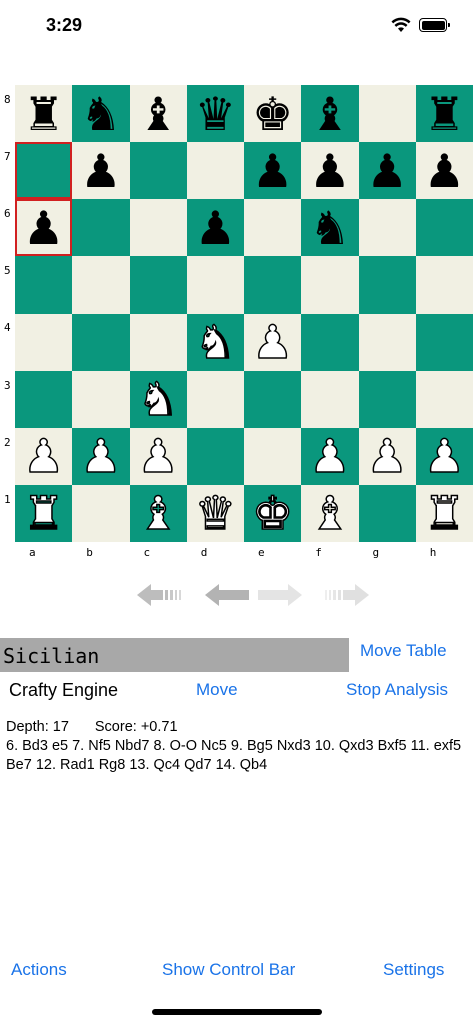  I want to click on square-e5, so click(273, 285).